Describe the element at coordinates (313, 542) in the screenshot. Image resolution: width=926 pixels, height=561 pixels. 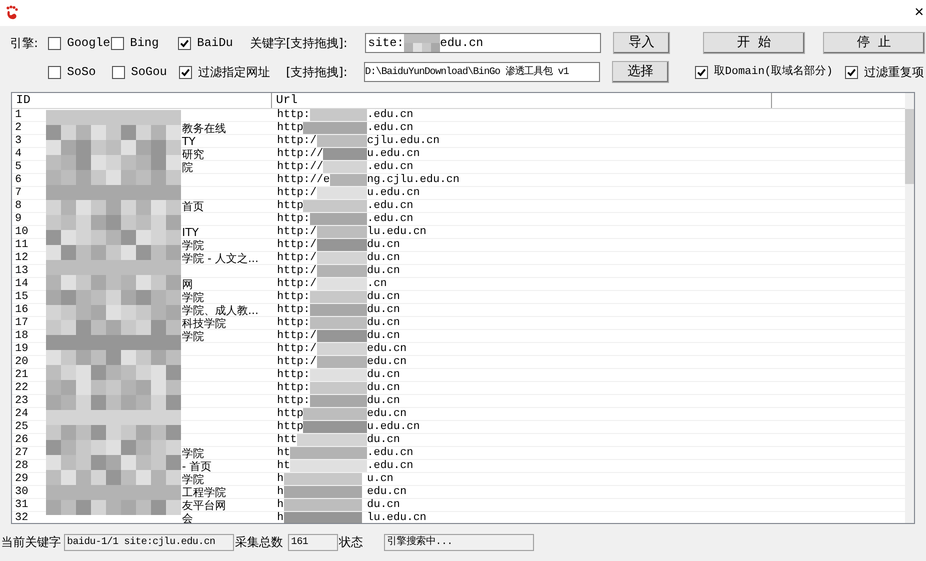
I see `status-value: 161` at that location.